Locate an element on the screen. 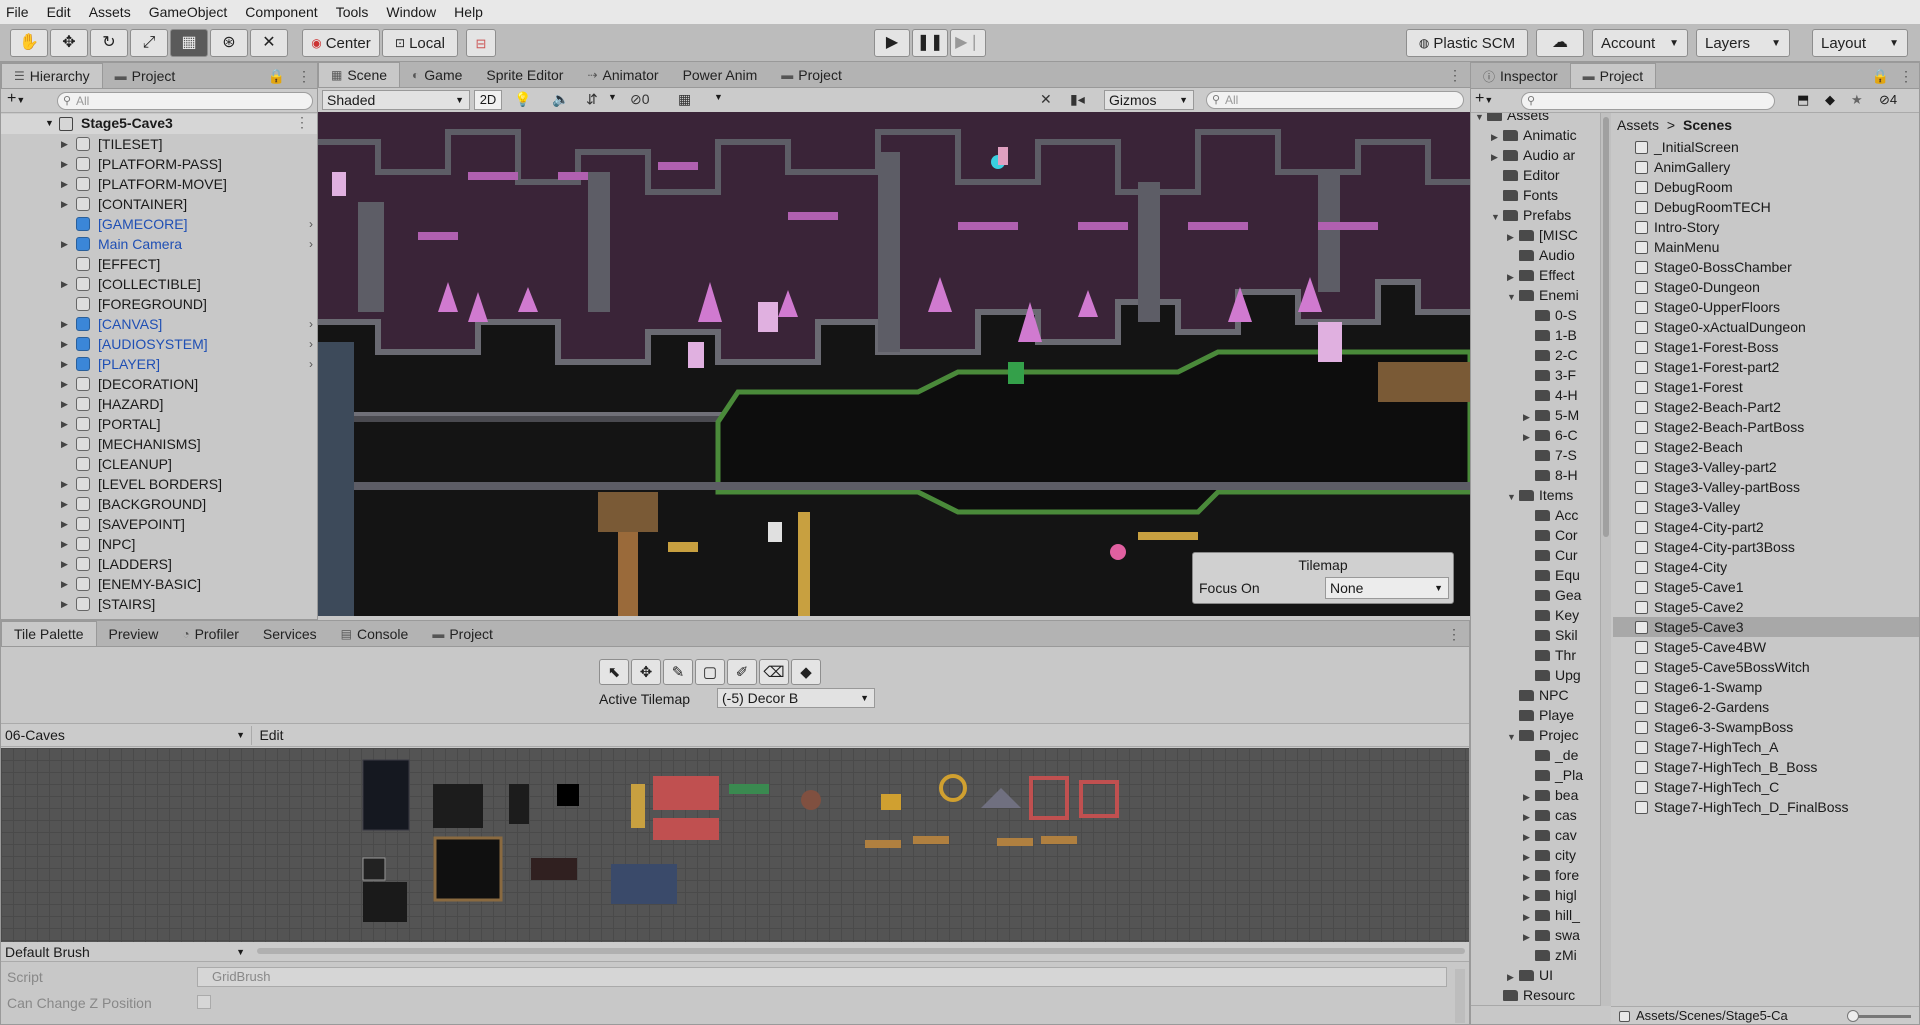 The width and height of the screenshot is (1920, 1025). rect-tool-button: ▦ is located at coordinates (189, 43).